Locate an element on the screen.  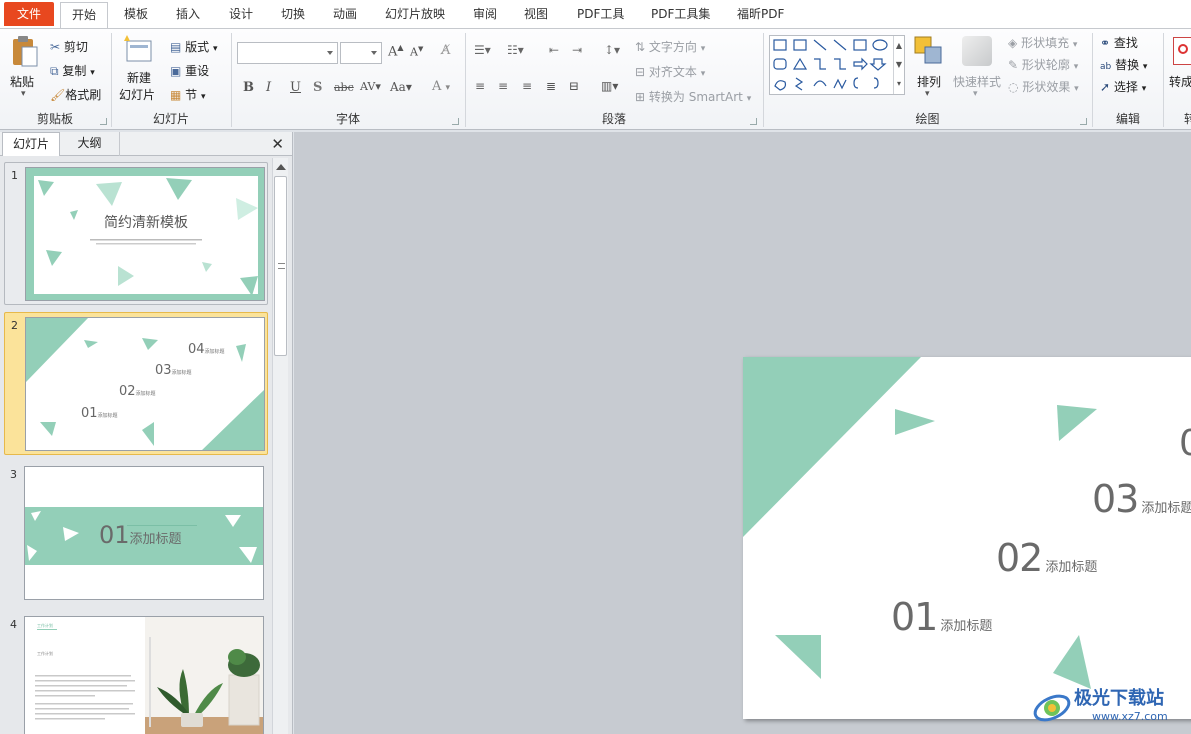
distributed-icon: ⊟ is located at coordinates (574, 86).